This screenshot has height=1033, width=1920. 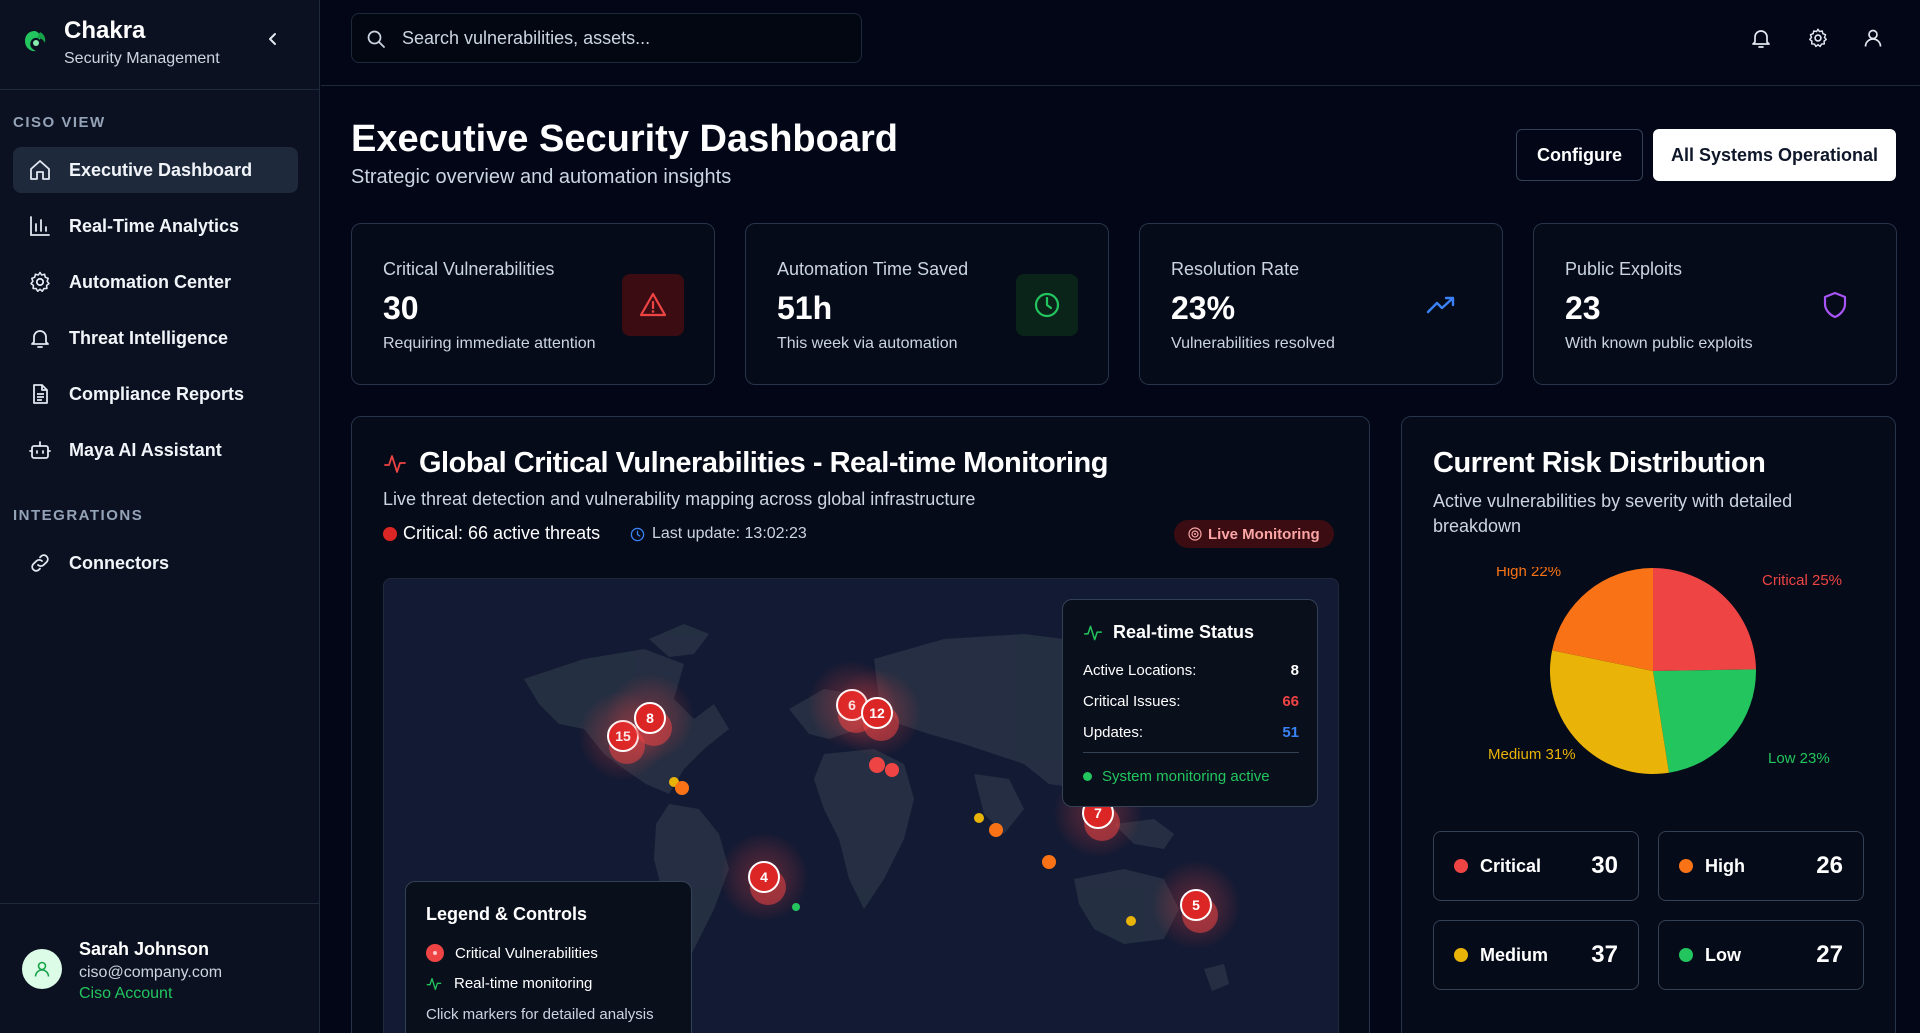 I want to click on last-update-text: Last update: 13:02:23, so click(x=729, y=533).